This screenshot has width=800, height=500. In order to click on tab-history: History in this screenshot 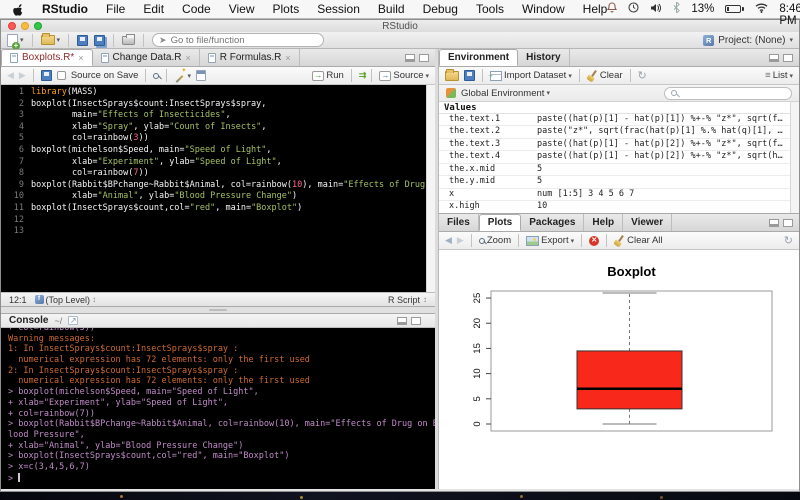, I will do `click(544, 57)`.